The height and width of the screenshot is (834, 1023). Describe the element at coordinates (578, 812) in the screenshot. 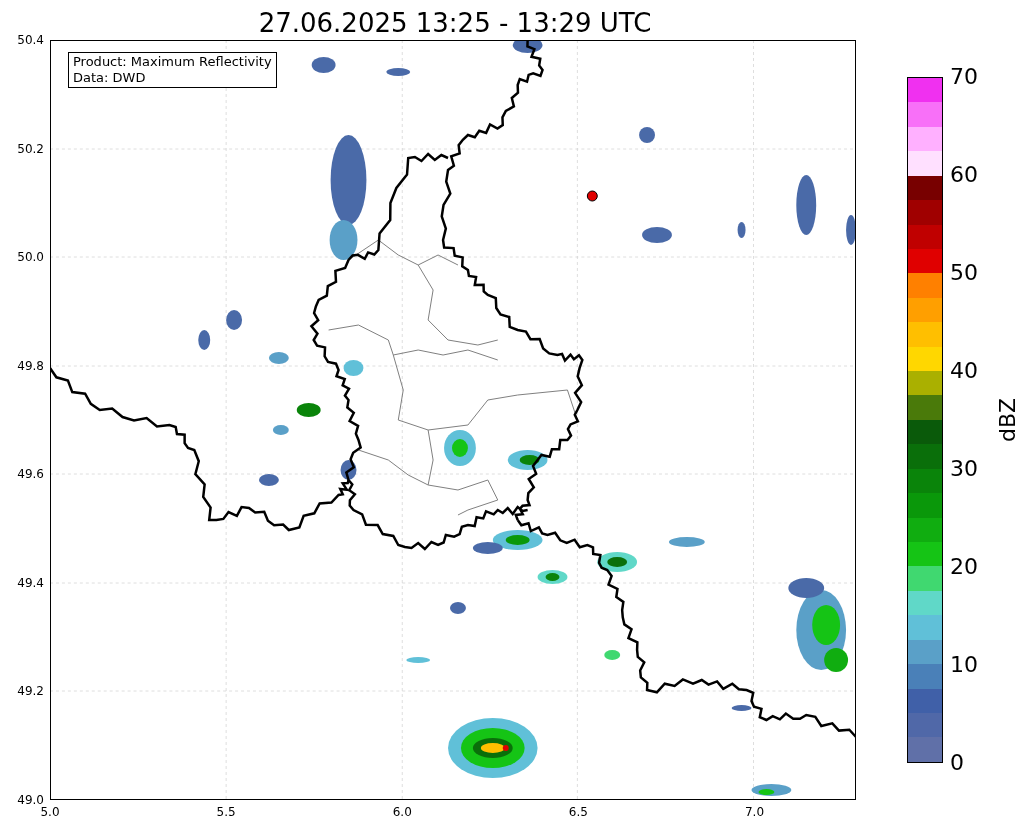

I see `x-tick-label: 6.5` at that location.